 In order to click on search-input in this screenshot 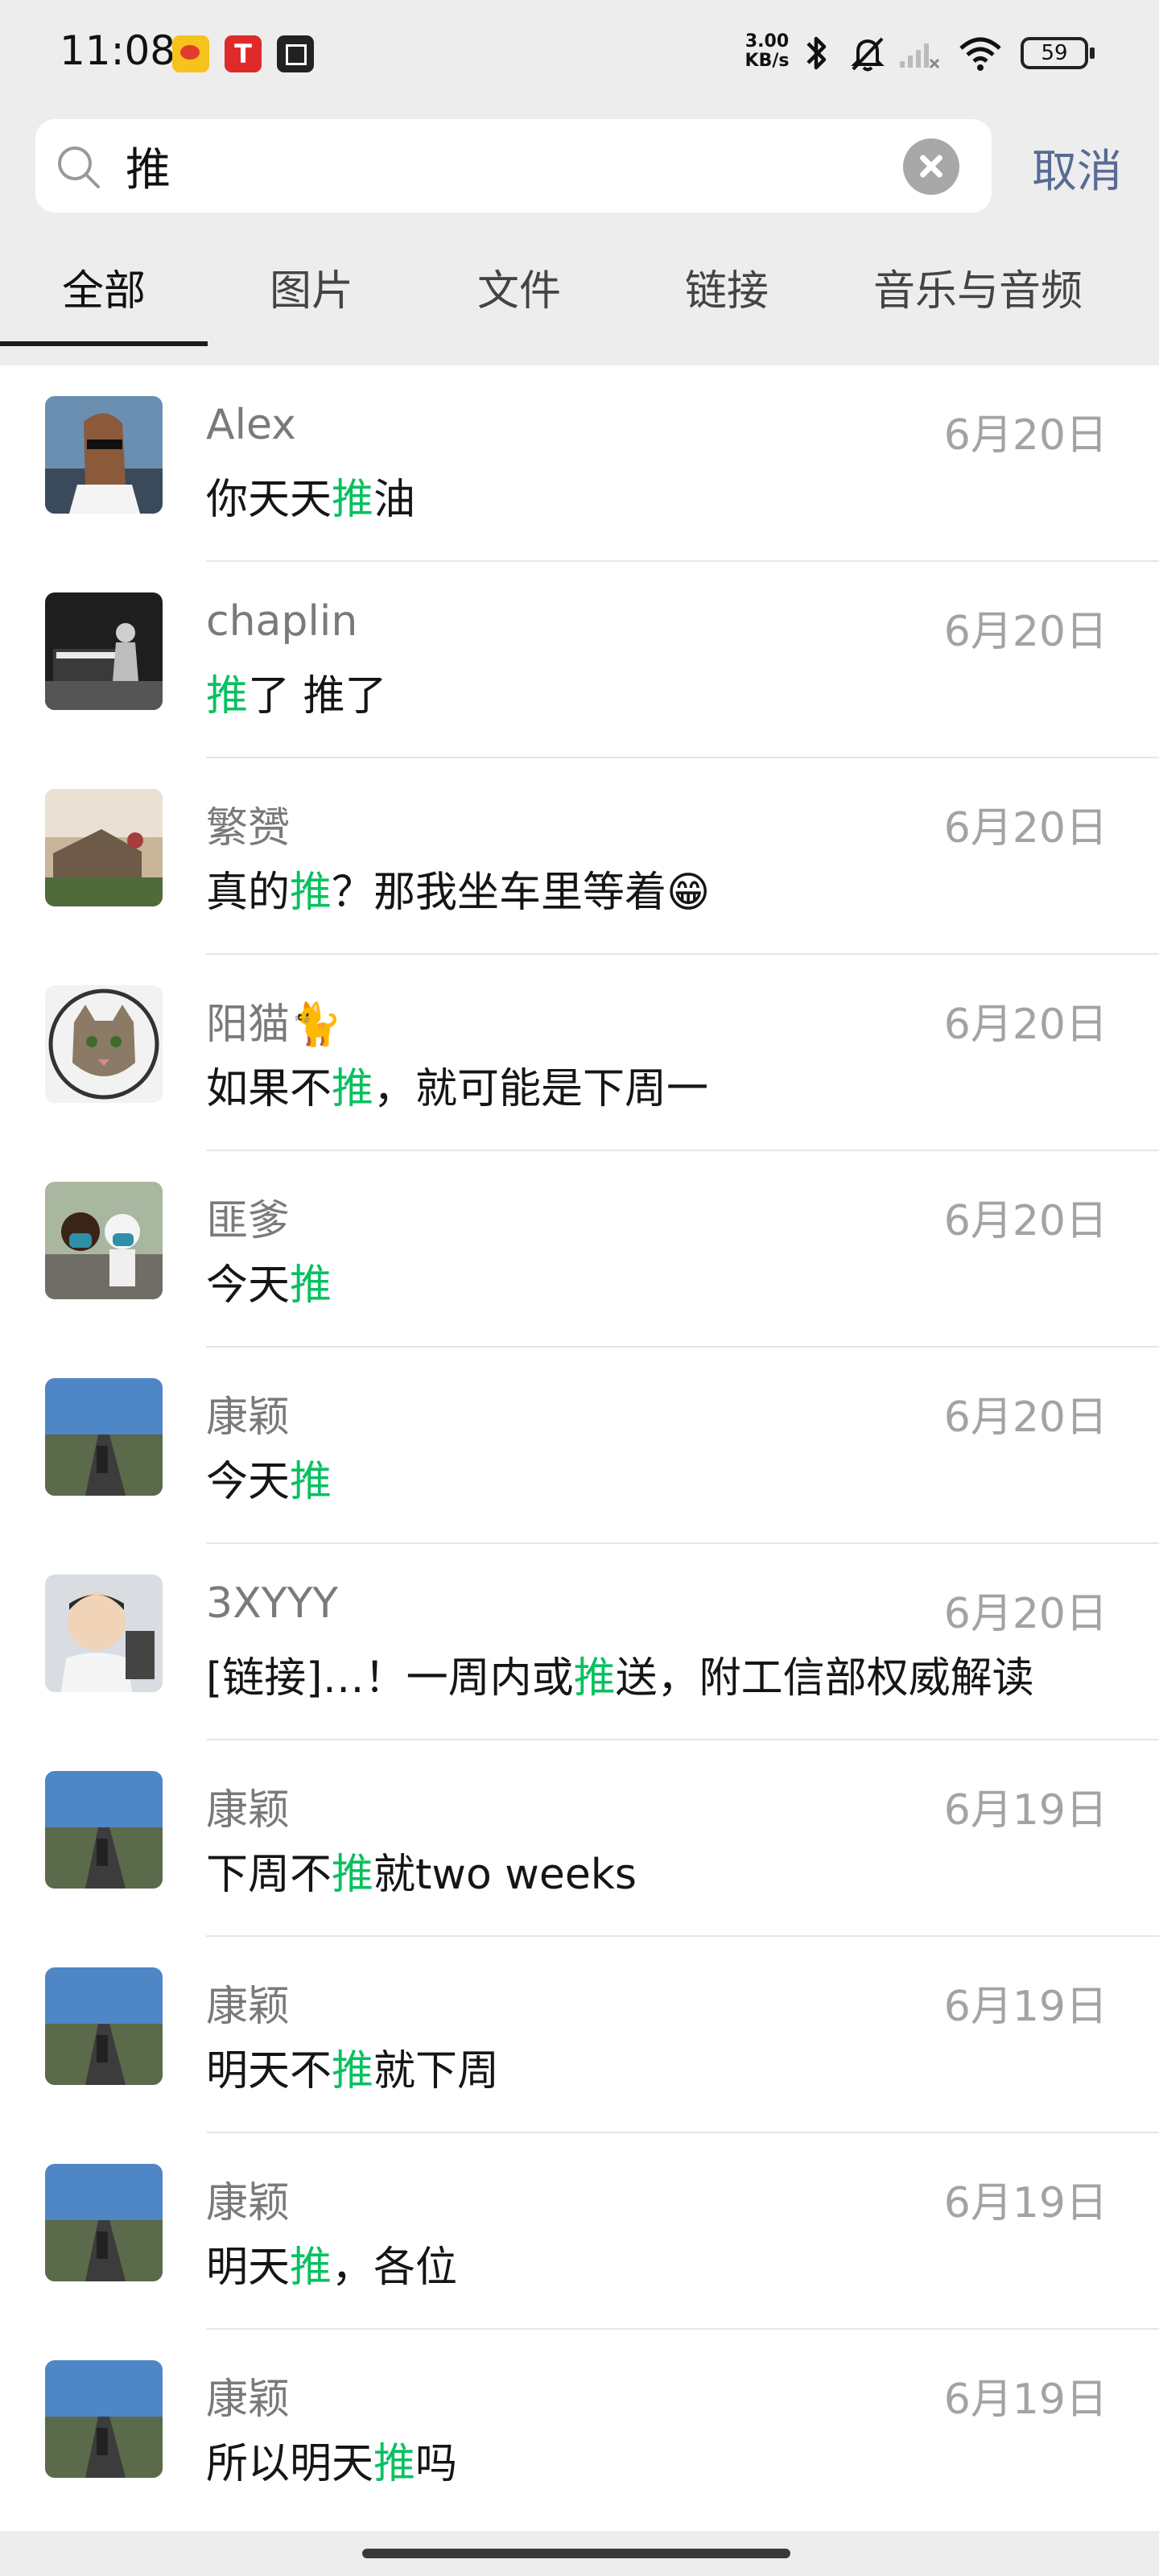, I will do `click(488, 166)`.